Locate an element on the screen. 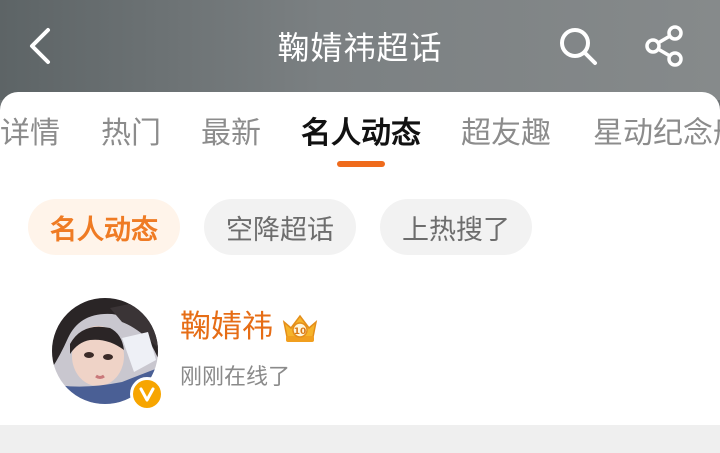 The width and height of the screenshot is (720, 453). active-tab-indicator is located at coordinates (361, 164).